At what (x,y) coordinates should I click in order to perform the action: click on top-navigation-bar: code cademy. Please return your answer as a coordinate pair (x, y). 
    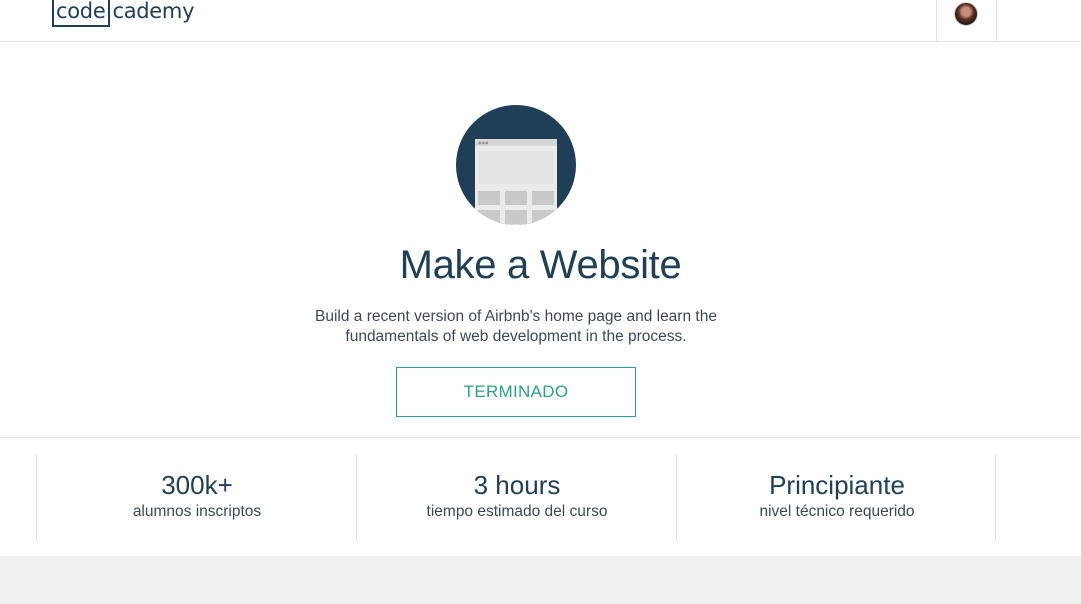
    Looking at the image, I should click on (540, 21).